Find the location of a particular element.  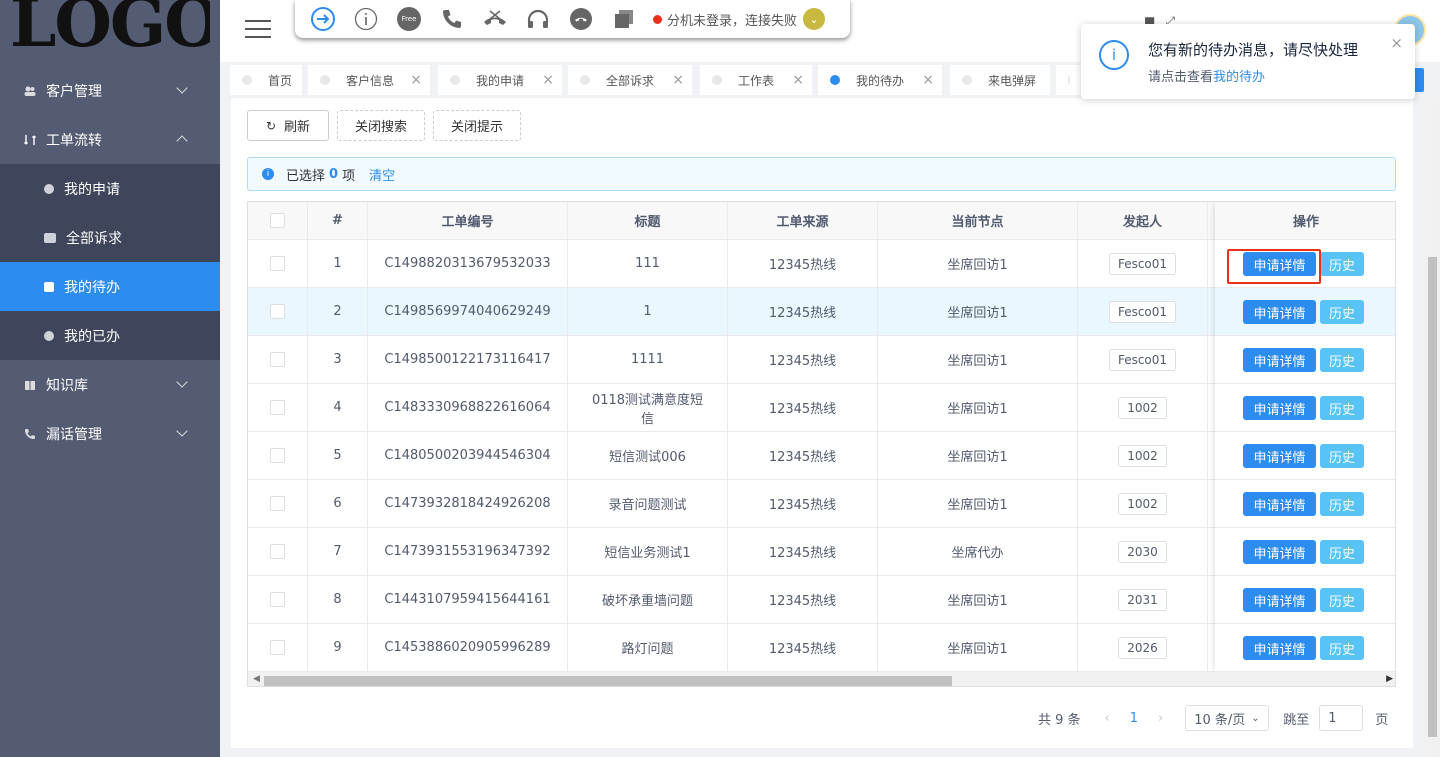

jump-page-input is located at coordinates (1341, 718).